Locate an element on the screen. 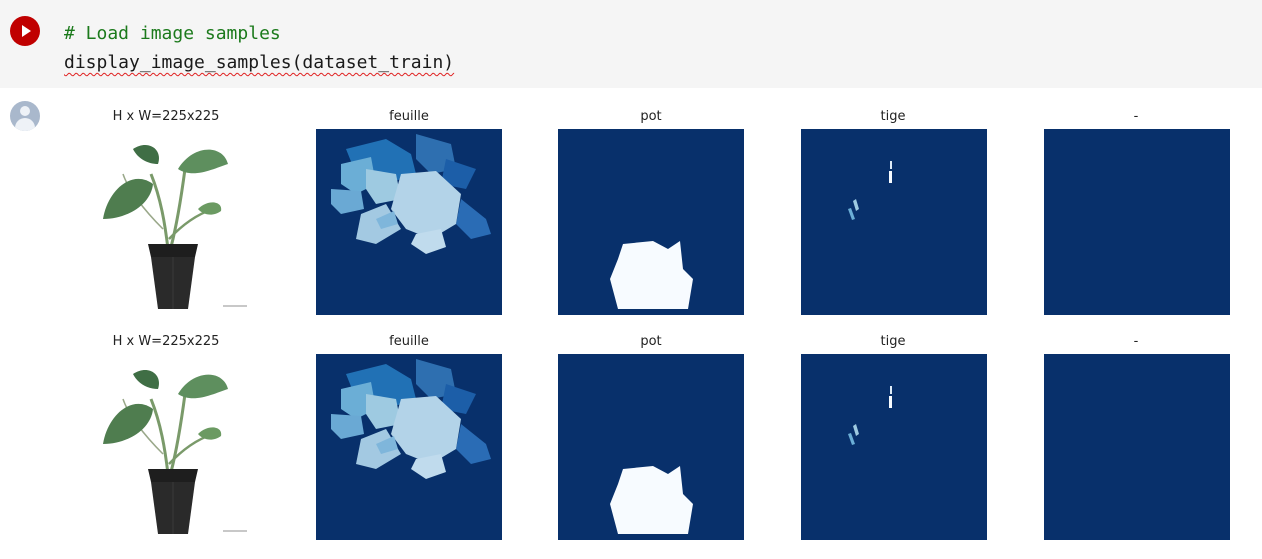  play-icon is located at coordinates (26, 31).